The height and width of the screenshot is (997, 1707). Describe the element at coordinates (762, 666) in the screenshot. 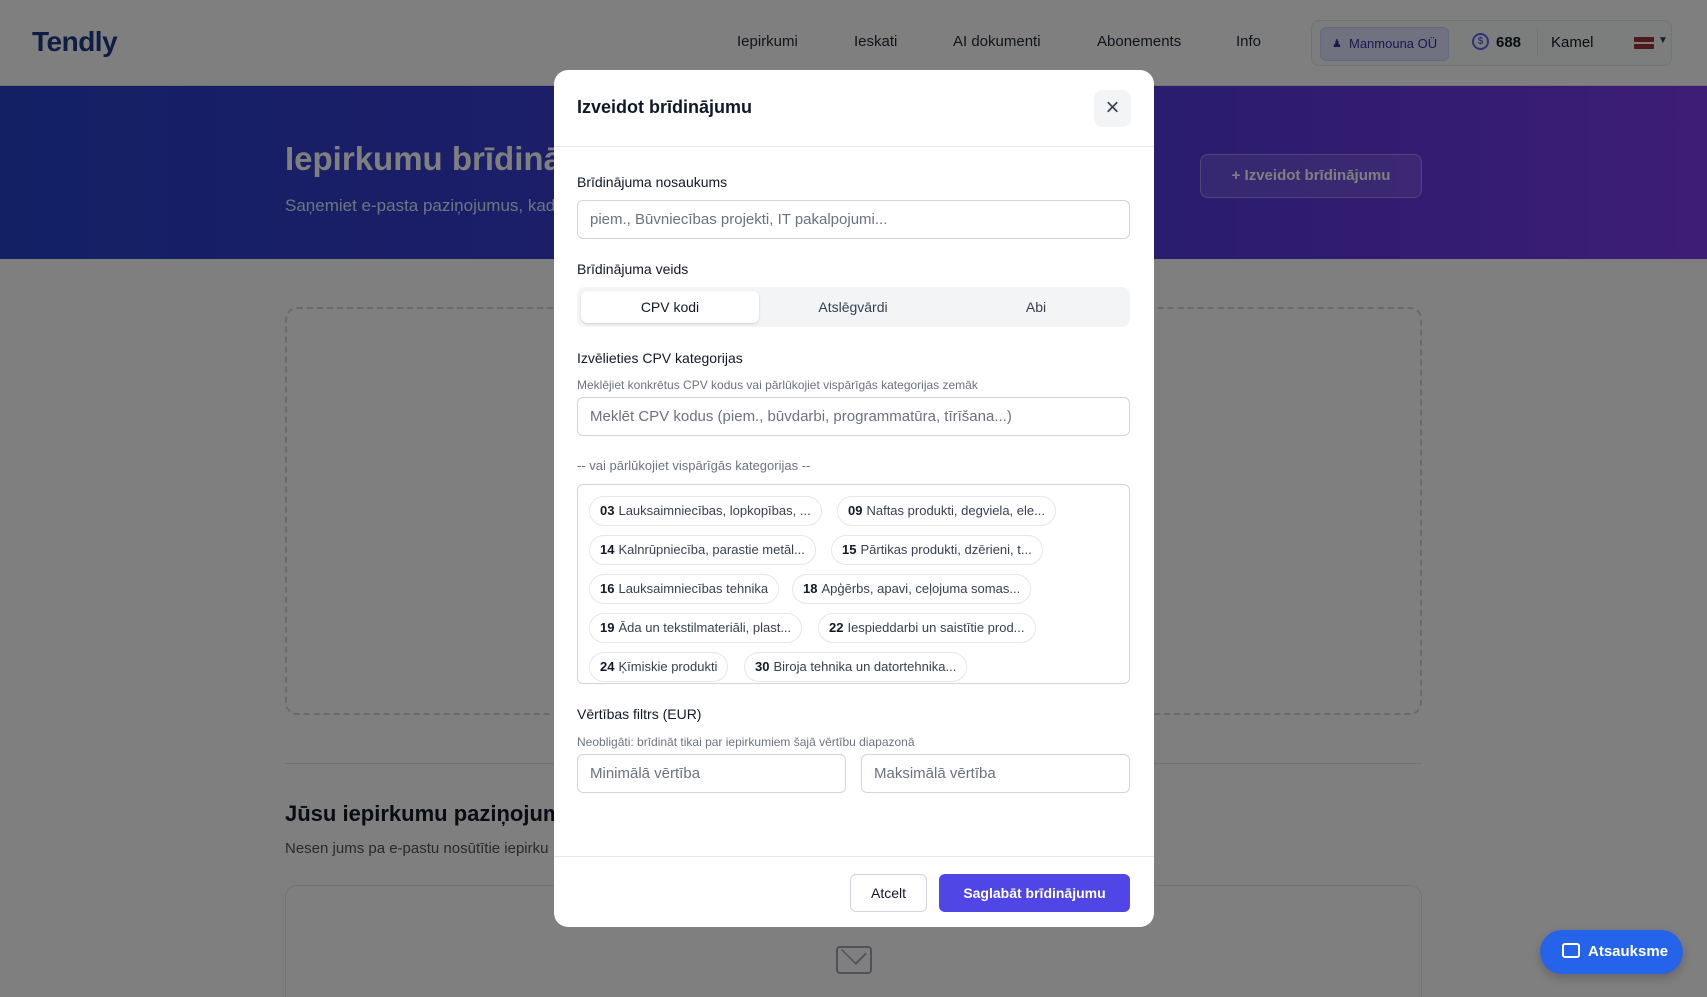

I see `cpv-code: 30` at that location.